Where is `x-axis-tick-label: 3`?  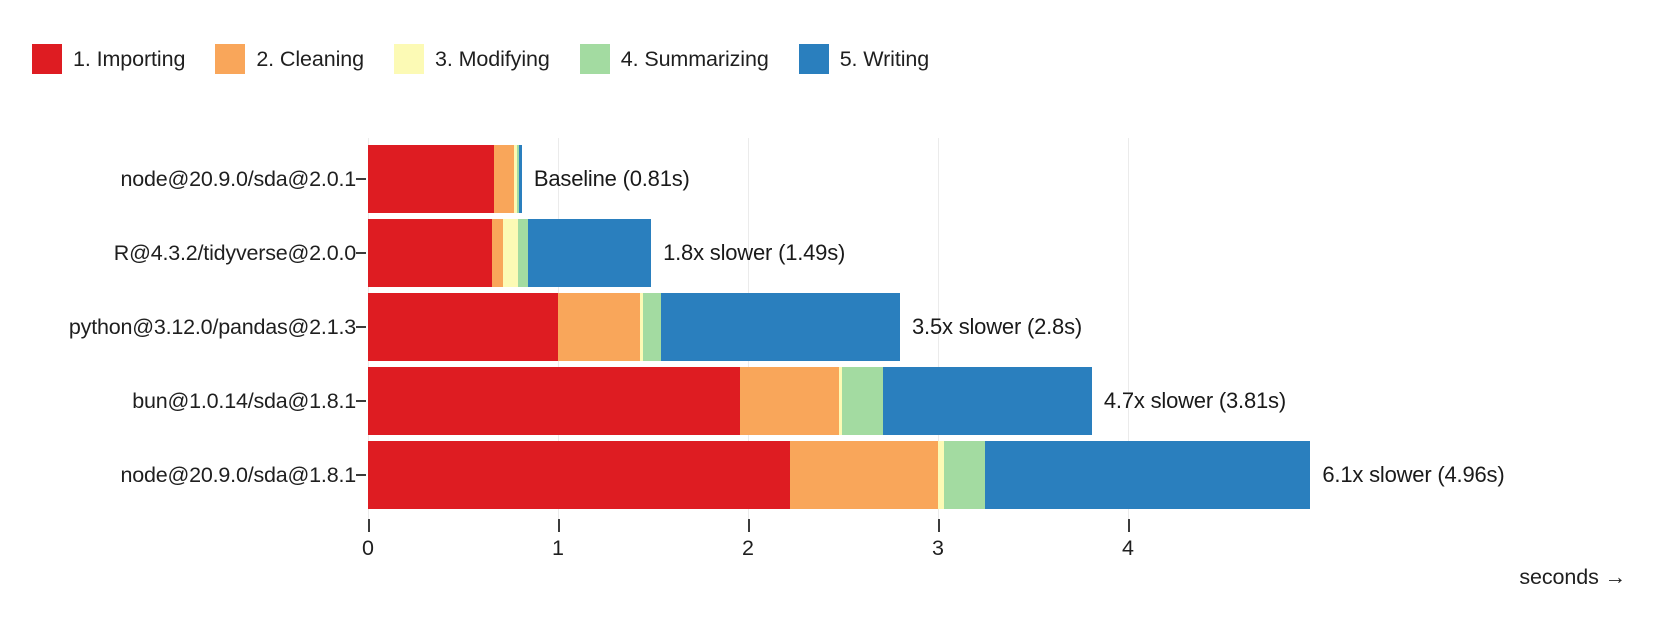
x-axis-tick-label: 3 is located at coordinates (938, 548).